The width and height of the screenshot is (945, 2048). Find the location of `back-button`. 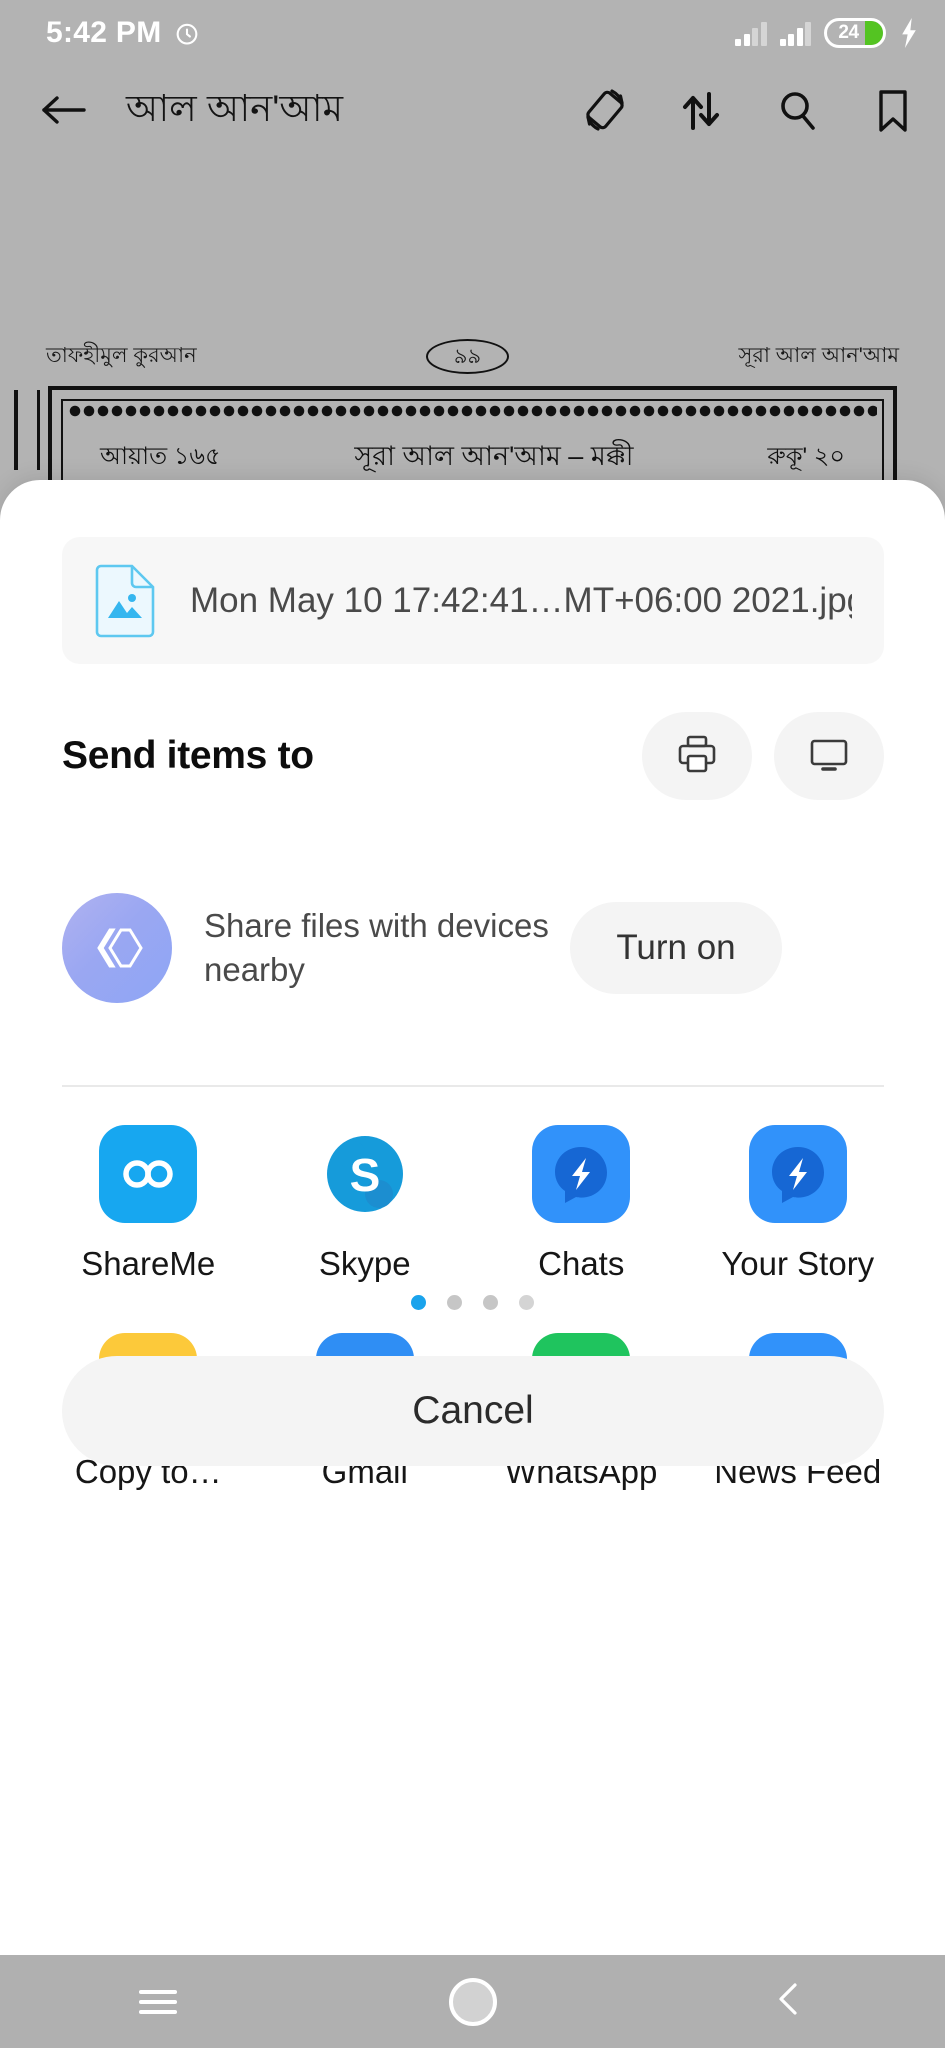

back-button is located at coordinates (788, 2002).